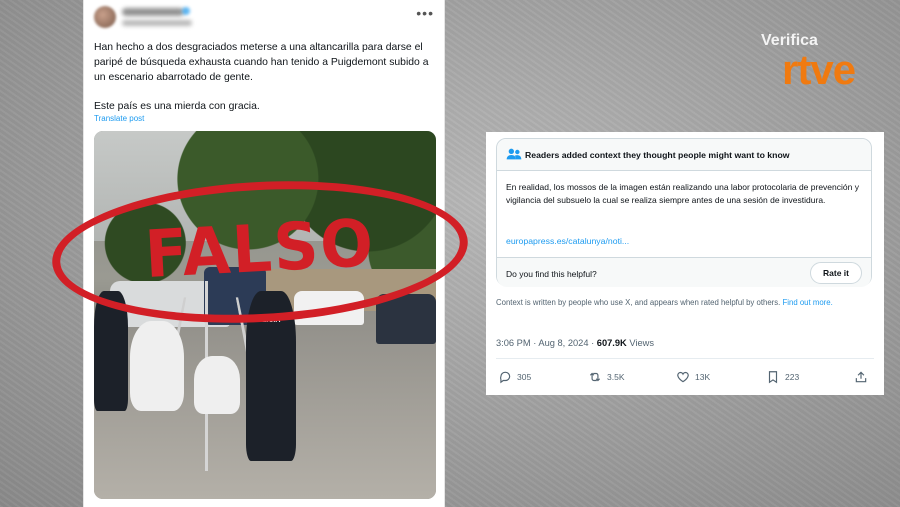  What do you see at coordinates (551, 274) in the screenshot?
I see `helpful-question: Do you find this helpful?` at bounding box center [551, 274].